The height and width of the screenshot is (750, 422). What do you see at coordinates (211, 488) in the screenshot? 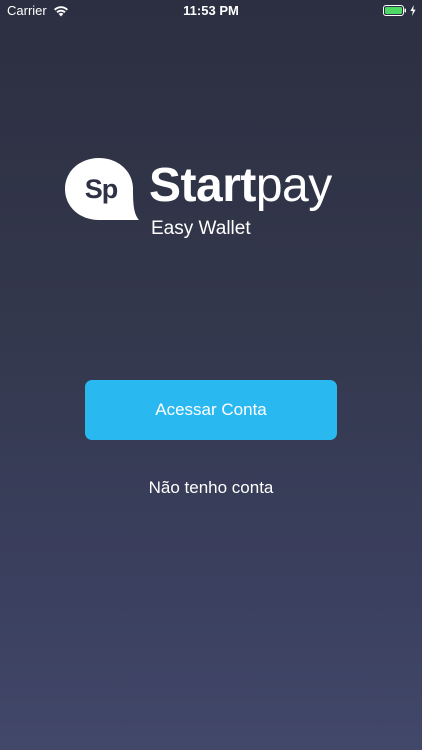
I see `no-account-link: Não tenho conta` at bounding box center [211, 488].